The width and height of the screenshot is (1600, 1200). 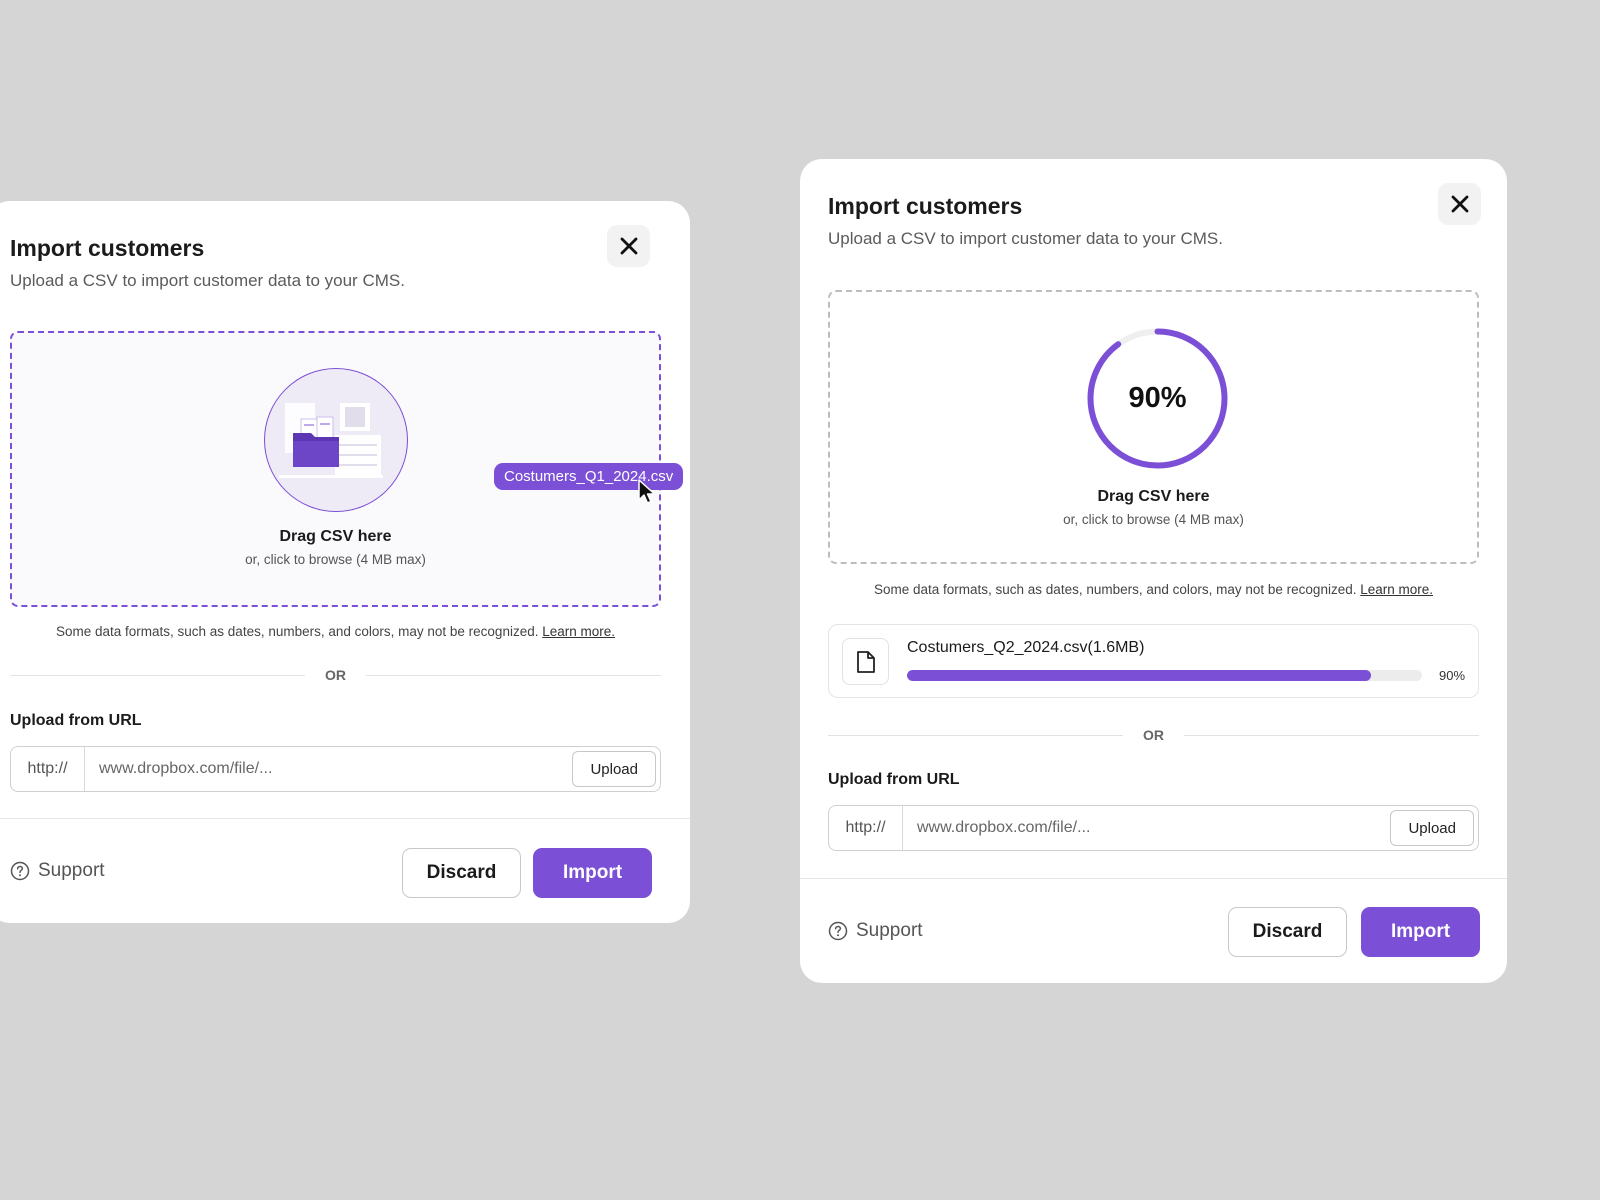 What do you see at coordinates (1452, 675) in the screenshot?
I see `file-progress-text: 90%` at bounding box center [1452, 675].